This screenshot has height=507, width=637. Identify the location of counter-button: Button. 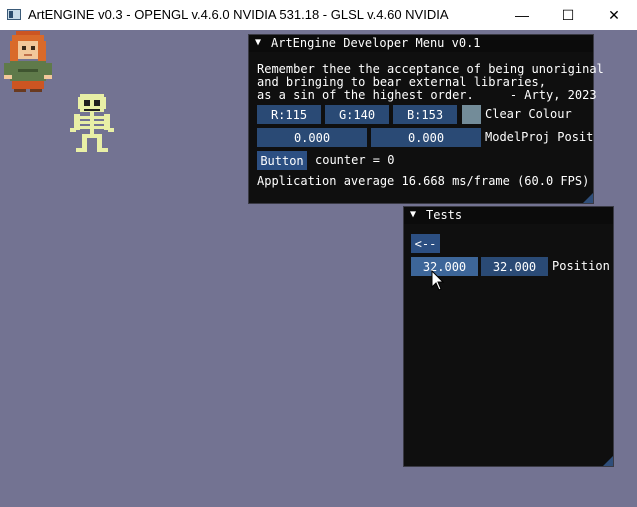
(282, 160).